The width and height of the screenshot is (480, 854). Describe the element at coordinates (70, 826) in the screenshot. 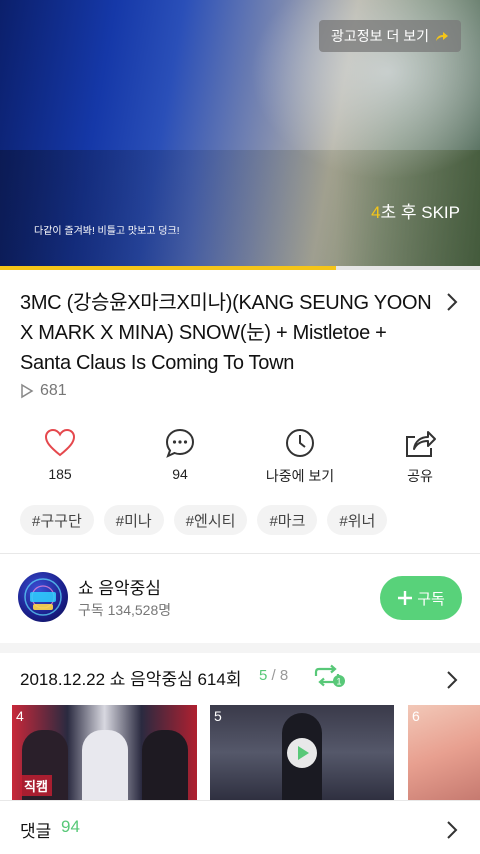

I see `comments-count: 94` at that location.